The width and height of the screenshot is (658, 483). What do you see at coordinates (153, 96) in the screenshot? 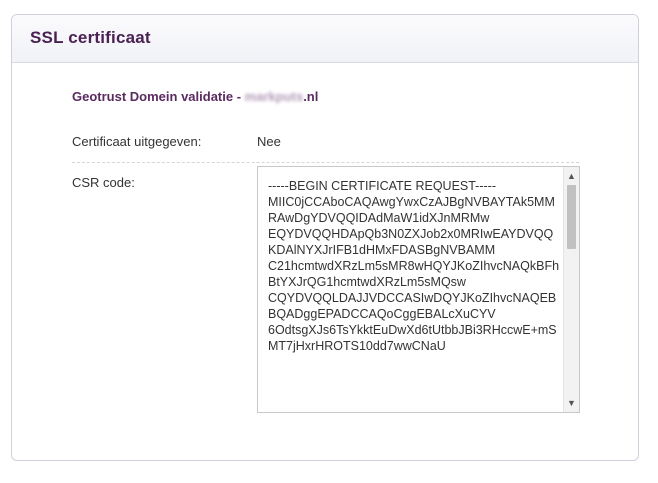
I see `product-name: Geotrust Domein validatie` at bounding box center [153, 96].